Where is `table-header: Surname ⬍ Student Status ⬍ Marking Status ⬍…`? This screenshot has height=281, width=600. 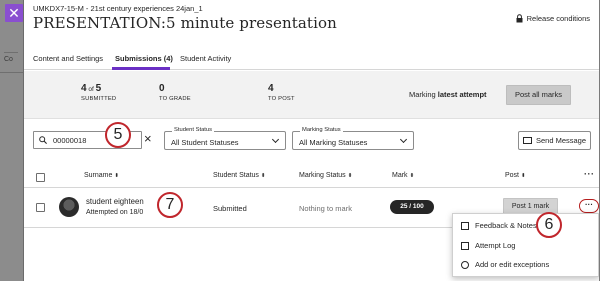 table-header: Surname ⬍ Student Status ⬍ Marking Status ⬍… is located at coordinates (312, 177).